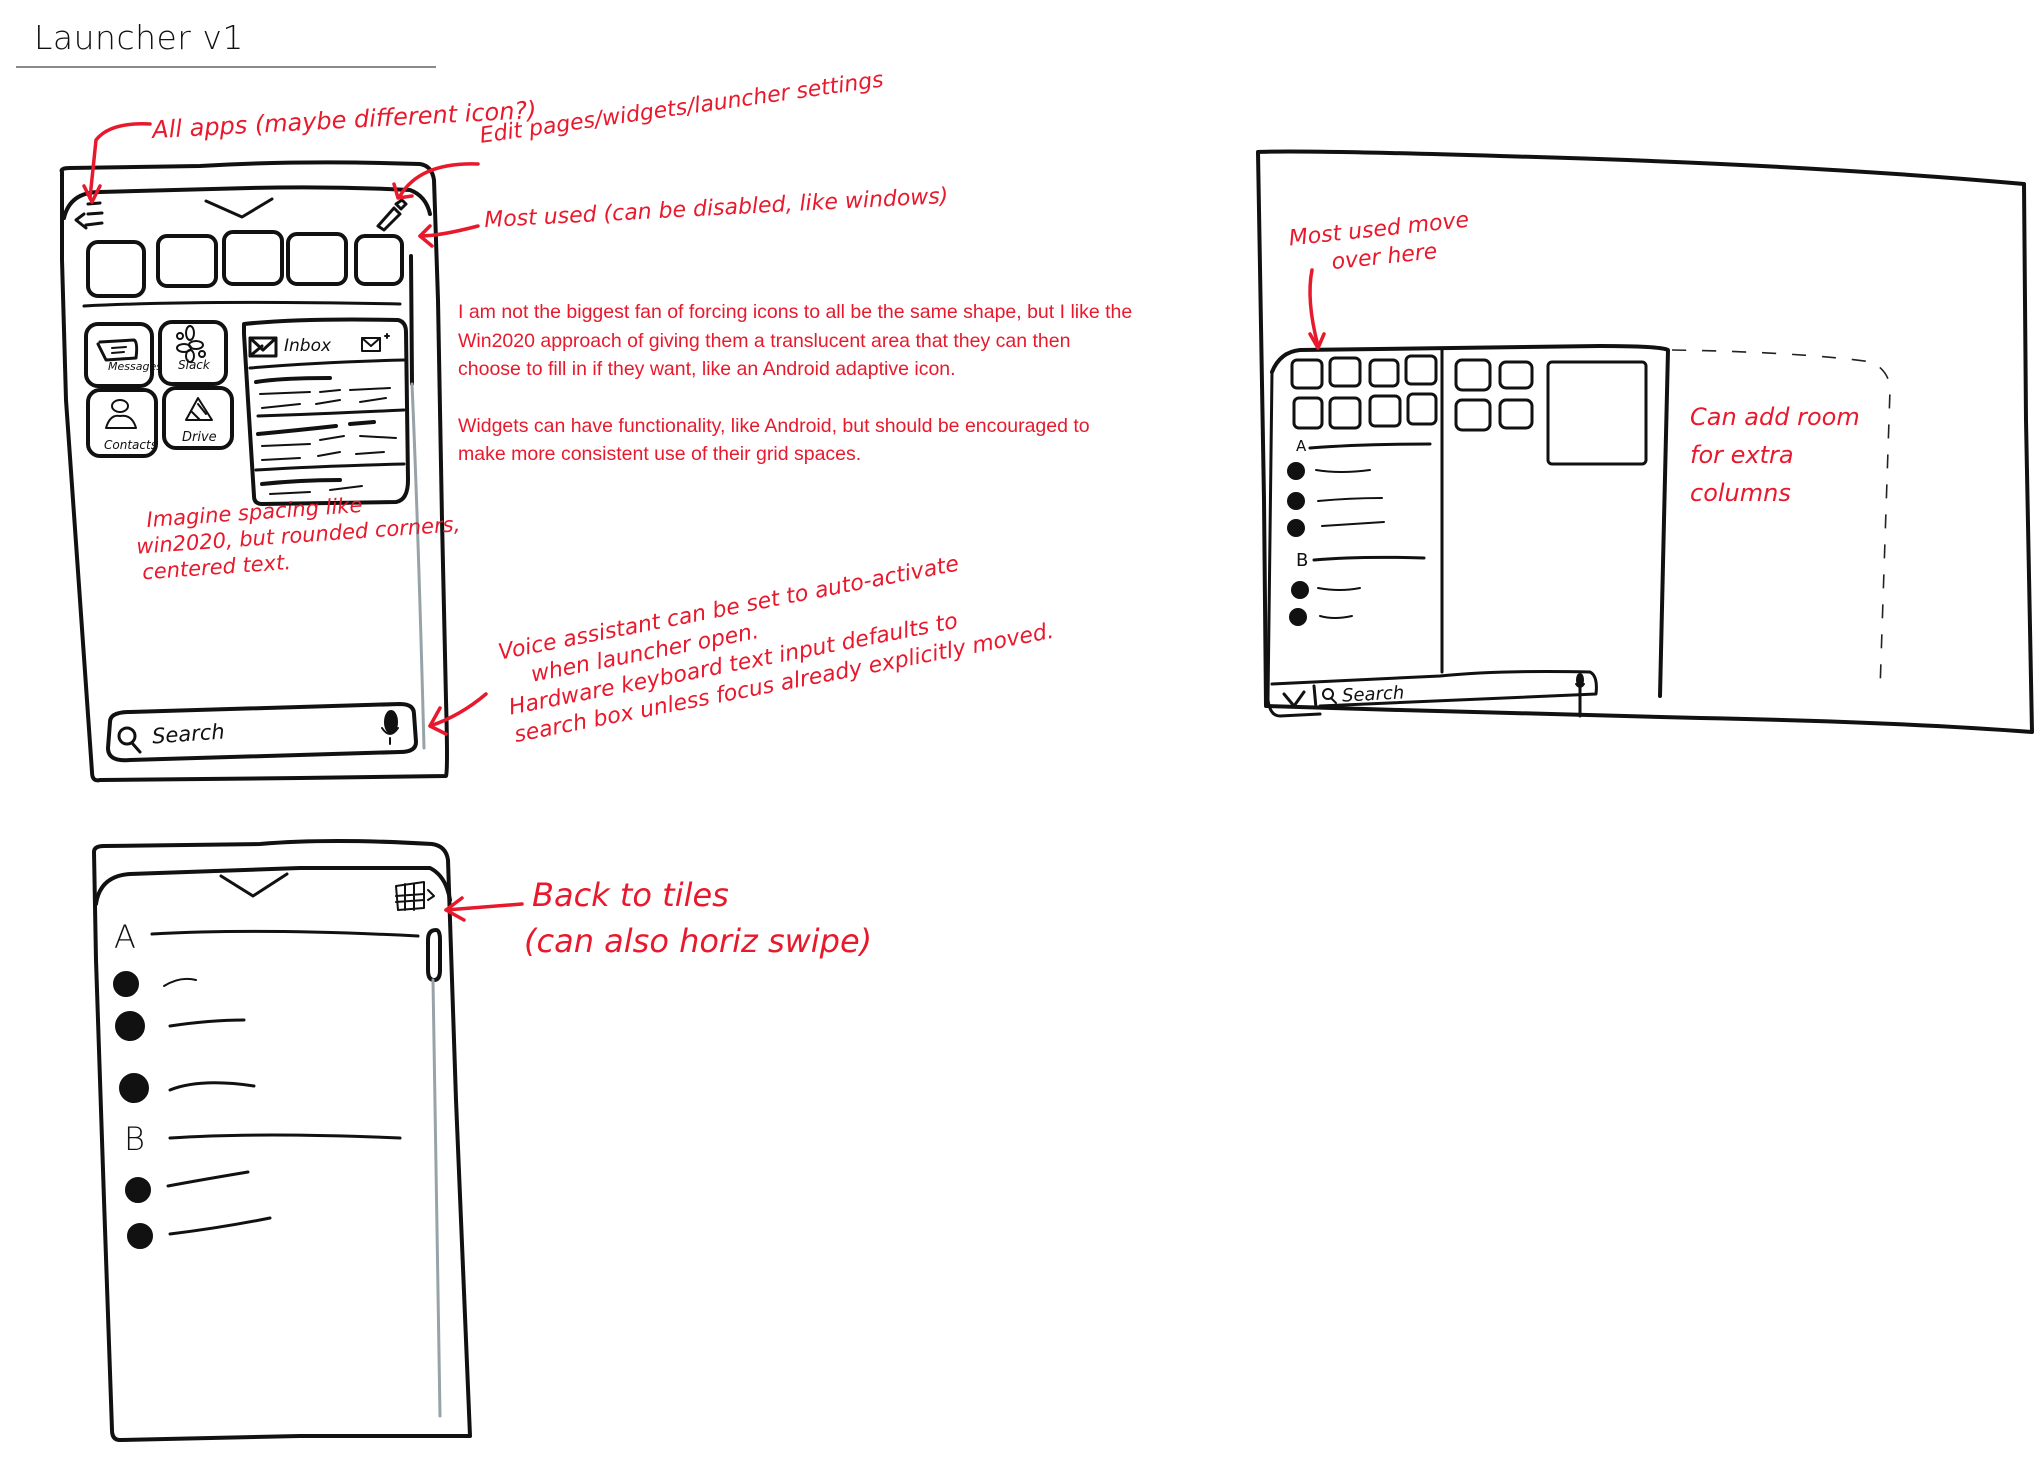  I want to click on tile-label-messages: Messages, so click(135, 366).